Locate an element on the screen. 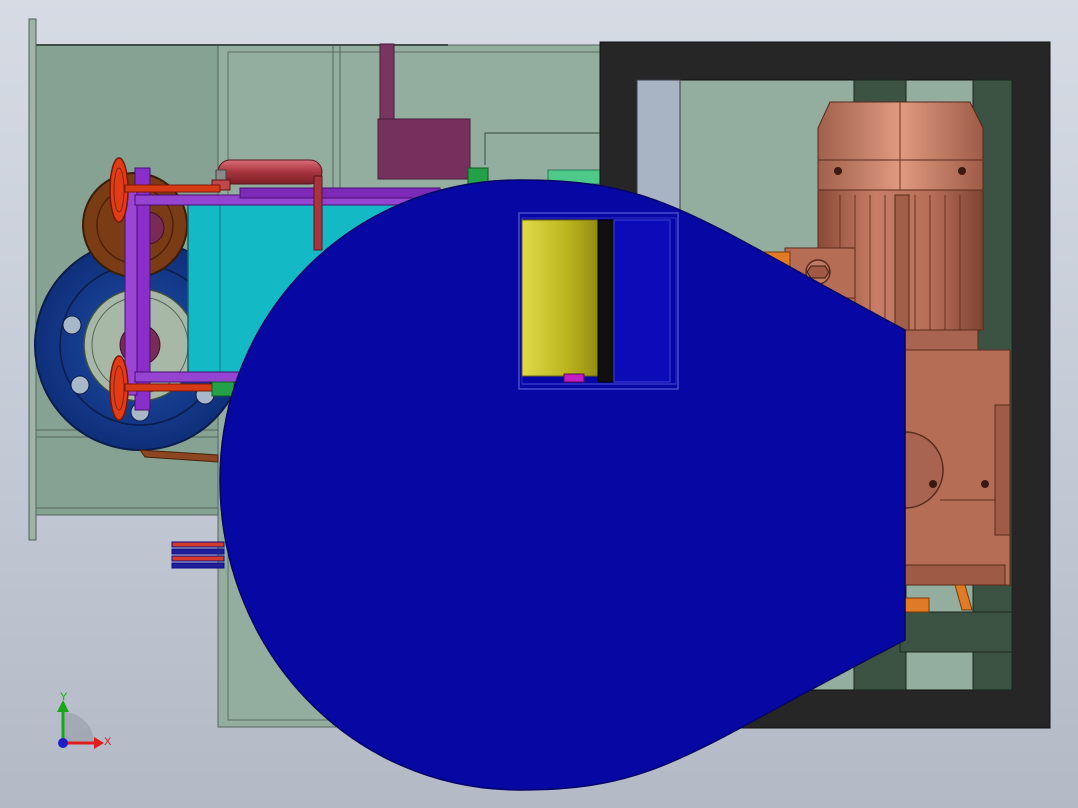 Image resolution: width=1078 pixels, height=808 pixels. green-bracket is located at coordinates (223, 389).